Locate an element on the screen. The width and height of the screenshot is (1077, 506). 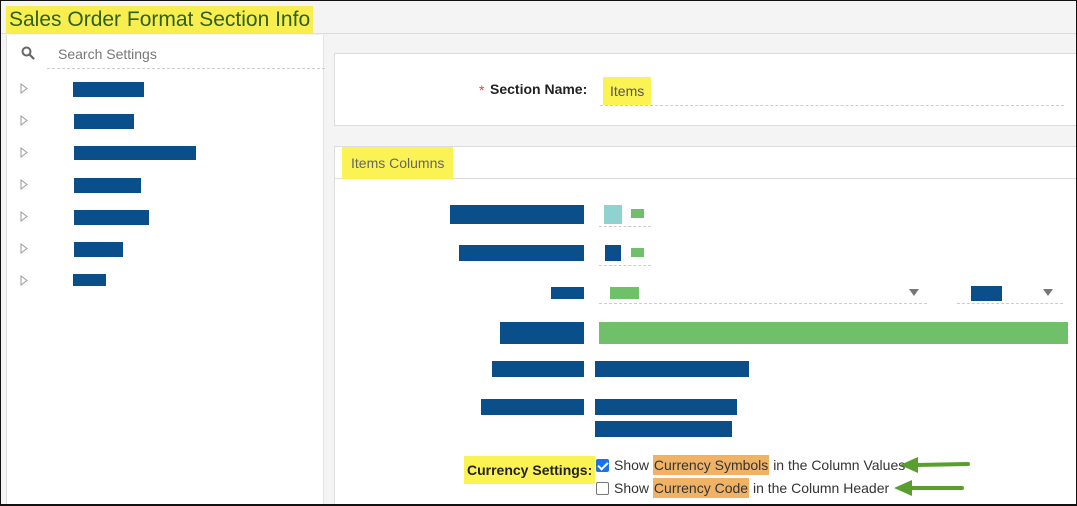
option-highlight: Currency Symbols is located at coordinates (711, 465).